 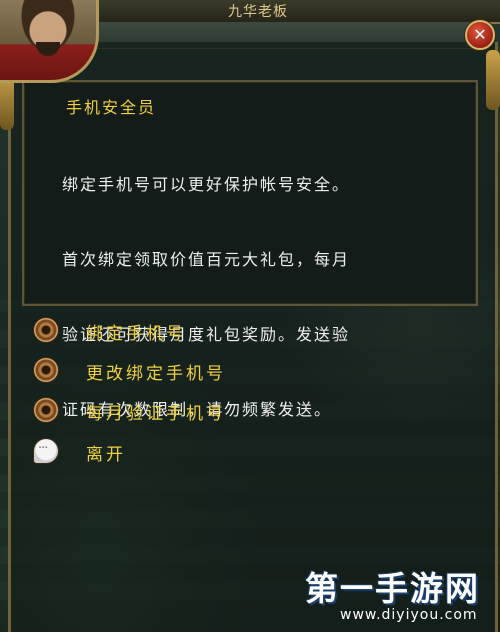 I want to click on top-bar-title: 九华老板, so click(x=258, y=12).